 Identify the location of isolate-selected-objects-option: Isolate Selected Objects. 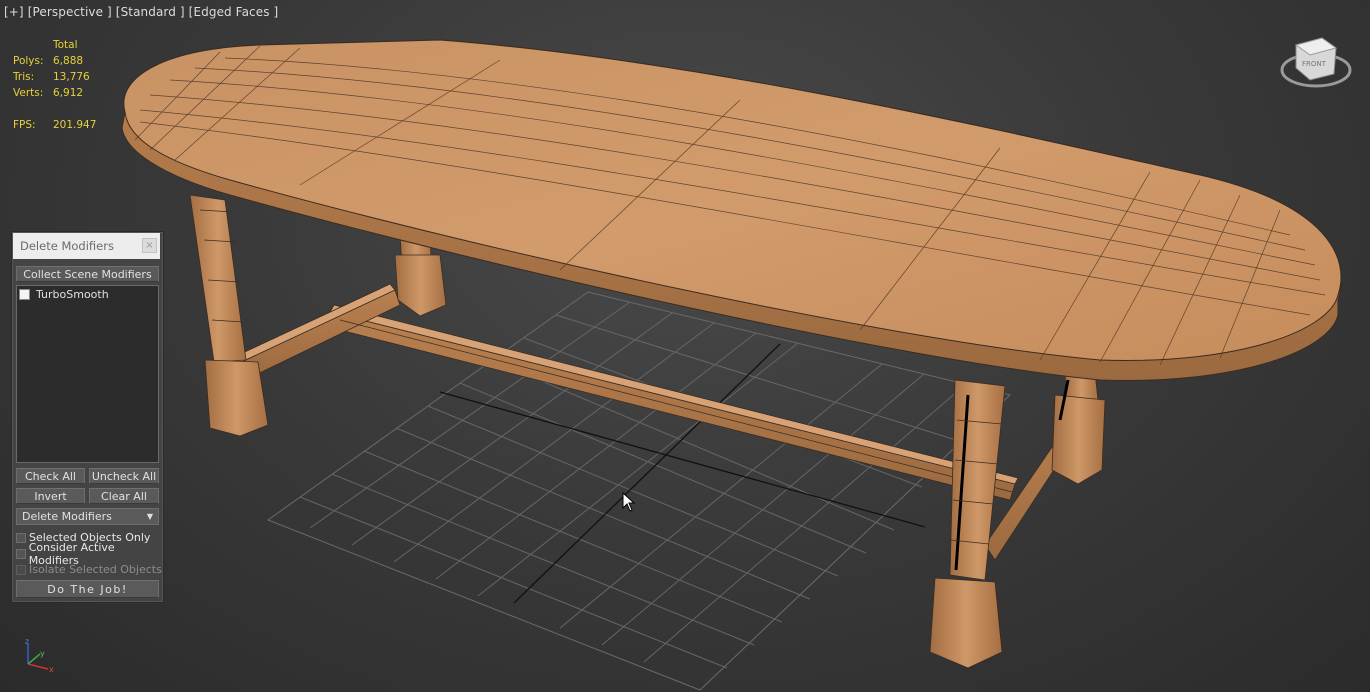
(89, 569).